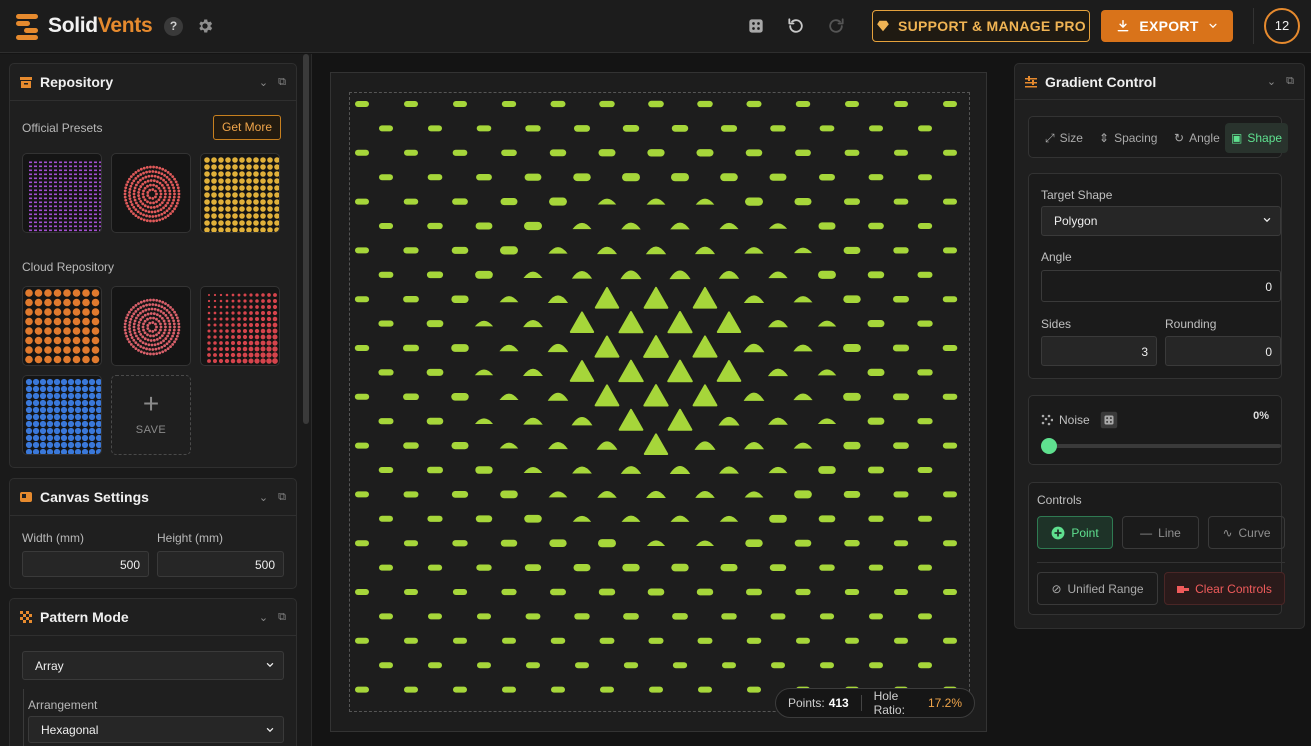 Image resolution: width=1311 pixels, height=746 pixels. Describe the element at coordinates (306, 239) in the screenshot. I see `sidebar-scrollbar` at that location.